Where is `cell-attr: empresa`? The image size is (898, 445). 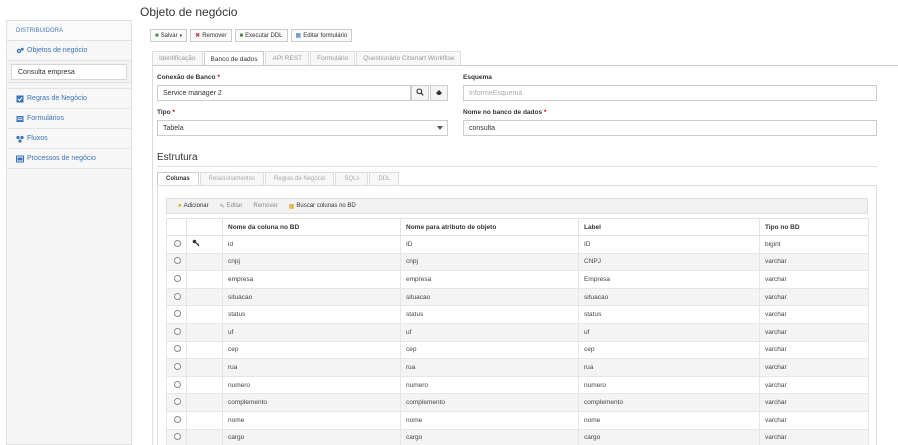
cell-attr: empresa is located at coordinates (489, 279).